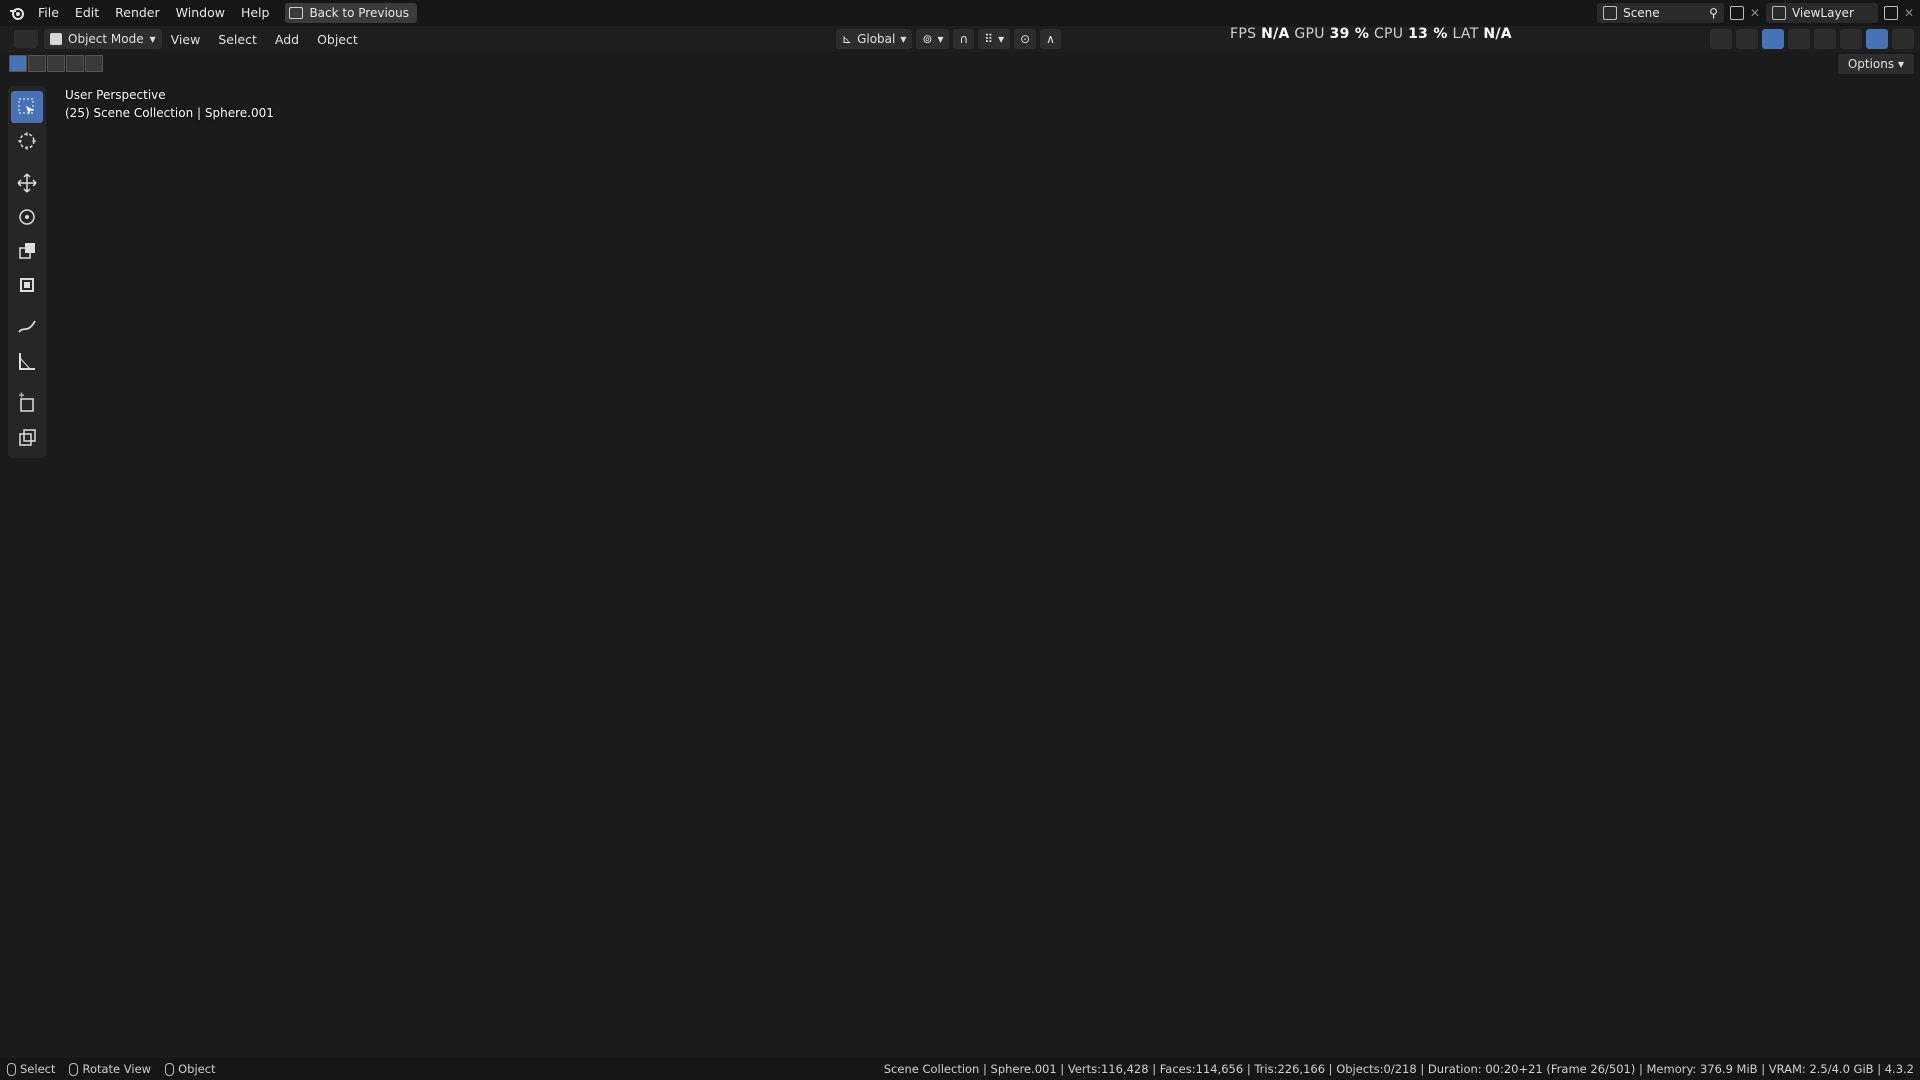 Image resolution: width=1920 pixels, height=1080 pixels. What do you see at coordinates (739, 705) in the screenshot?
I see `shelf-top` at bounding box center [739, 705].